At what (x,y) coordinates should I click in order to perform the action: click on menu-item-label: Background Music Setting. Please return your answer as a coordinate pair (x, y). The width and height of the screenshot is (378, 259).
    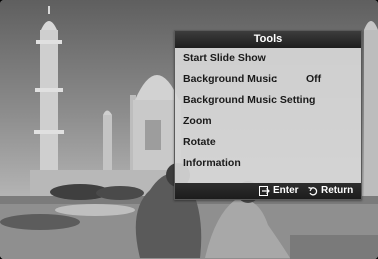
    Looking at the image, I should click on (249, 100).